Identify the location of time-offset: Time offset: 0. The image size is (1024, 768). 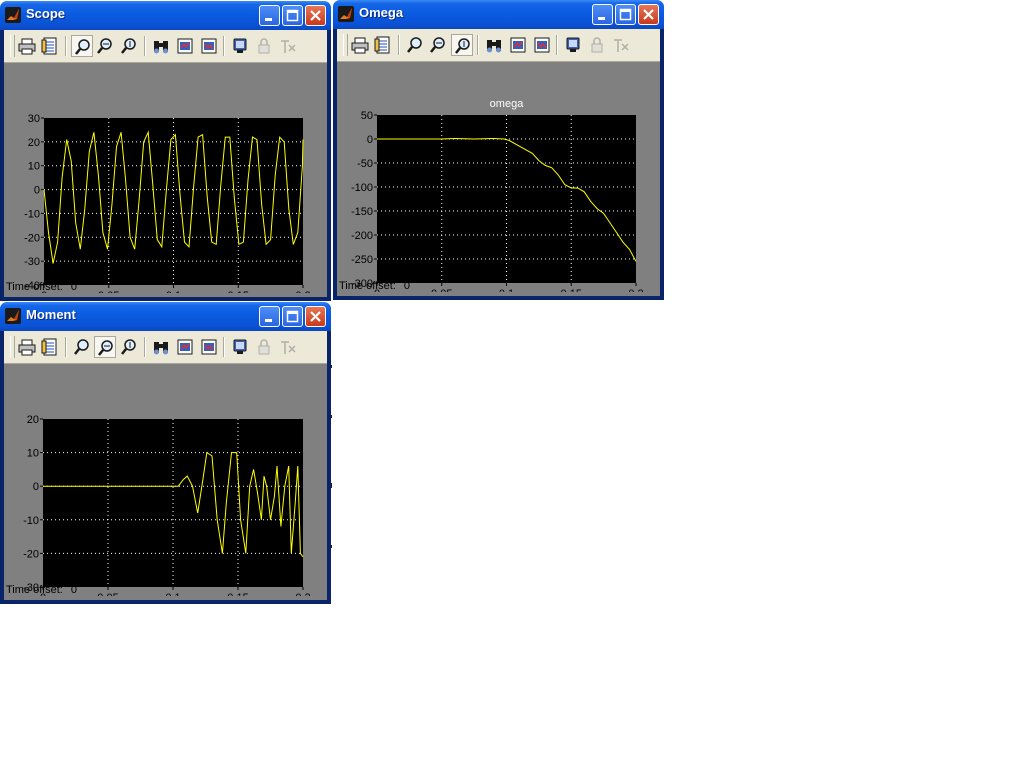
(41, 287).